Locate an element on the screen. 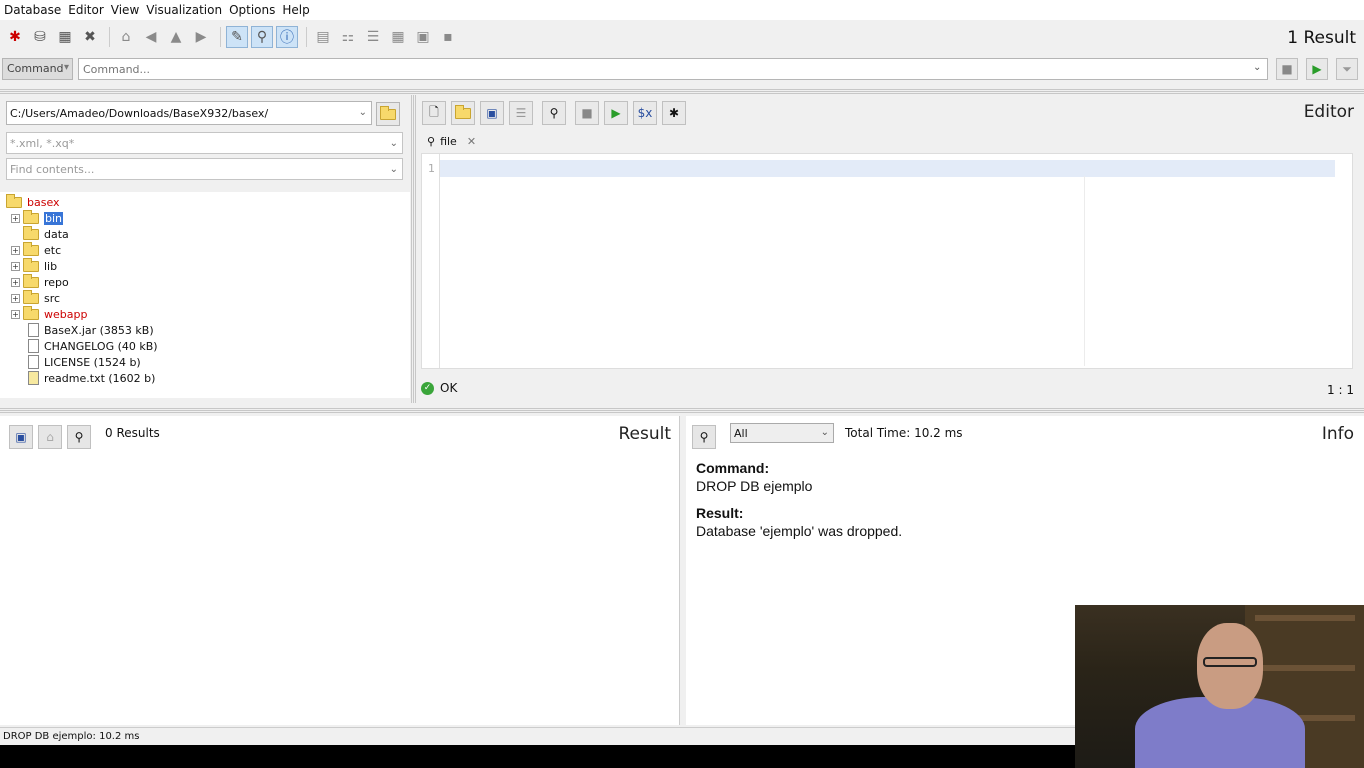 Image resolution: width=1364 pixels, height=768 pixels. tree-item: + webapp is located at coordinates (49, 313).